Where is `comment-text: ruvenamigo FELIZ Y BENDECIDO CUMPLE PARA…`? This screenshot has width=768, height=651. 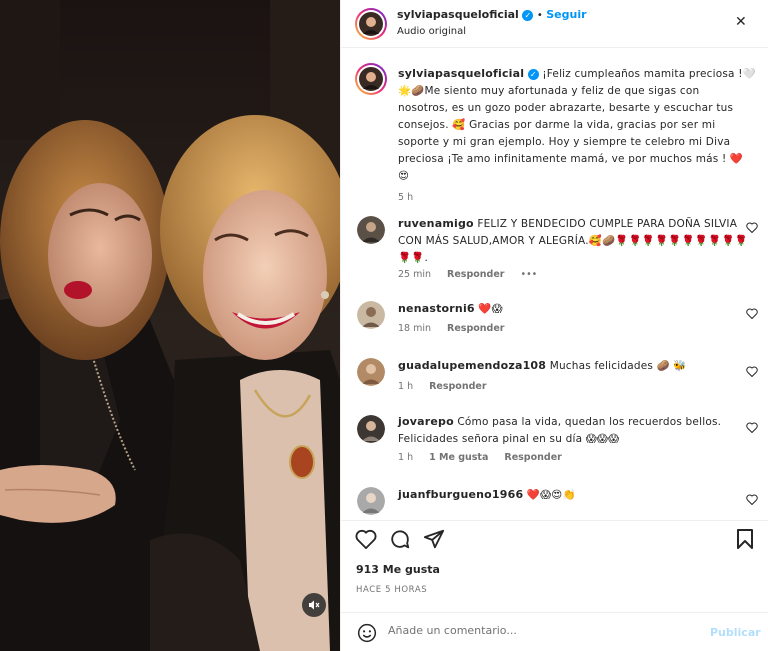 comment-text: ruvenamigo FELIZ Y BENDECIDO CUMPLE PARA… is located at coordinates (573, 241).